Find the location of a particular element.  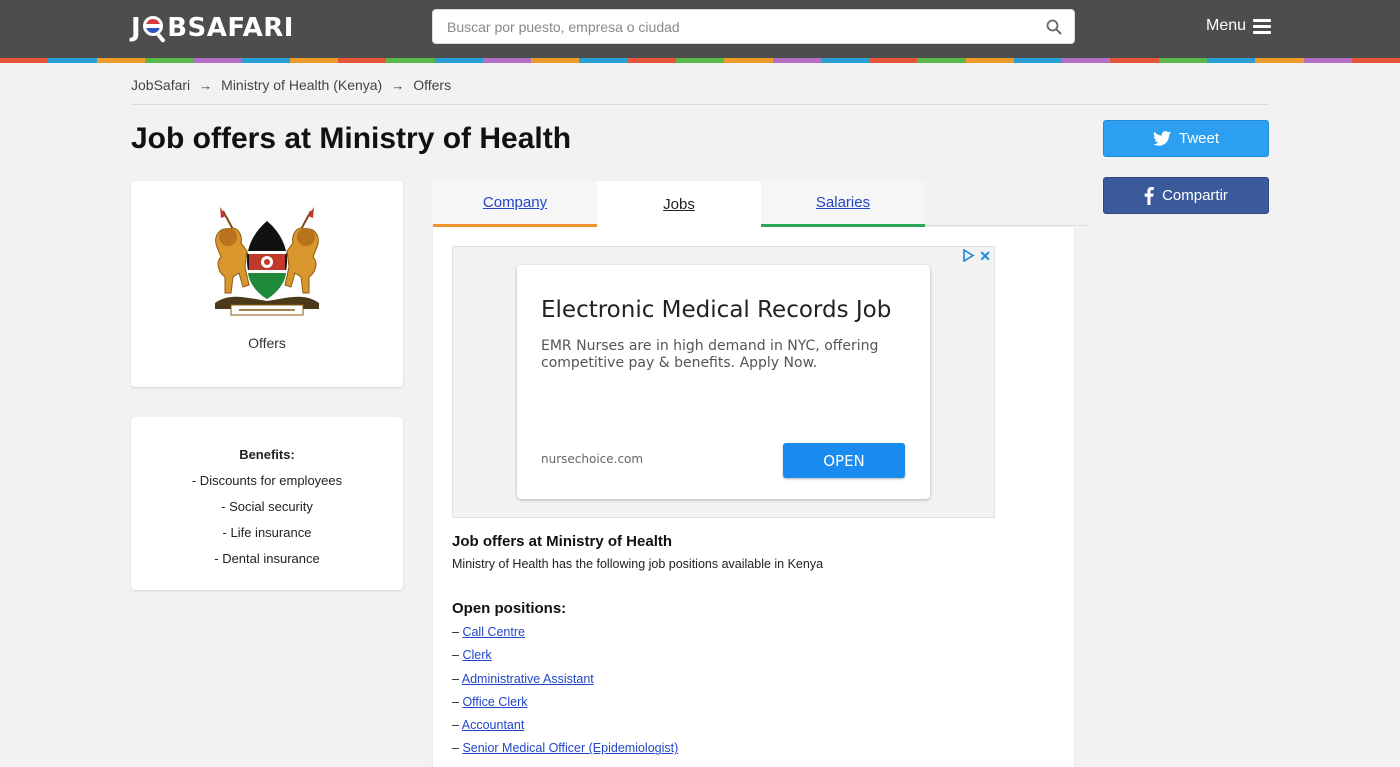

ad-domain: nursechoice.com is located at coordinates (592, 459).